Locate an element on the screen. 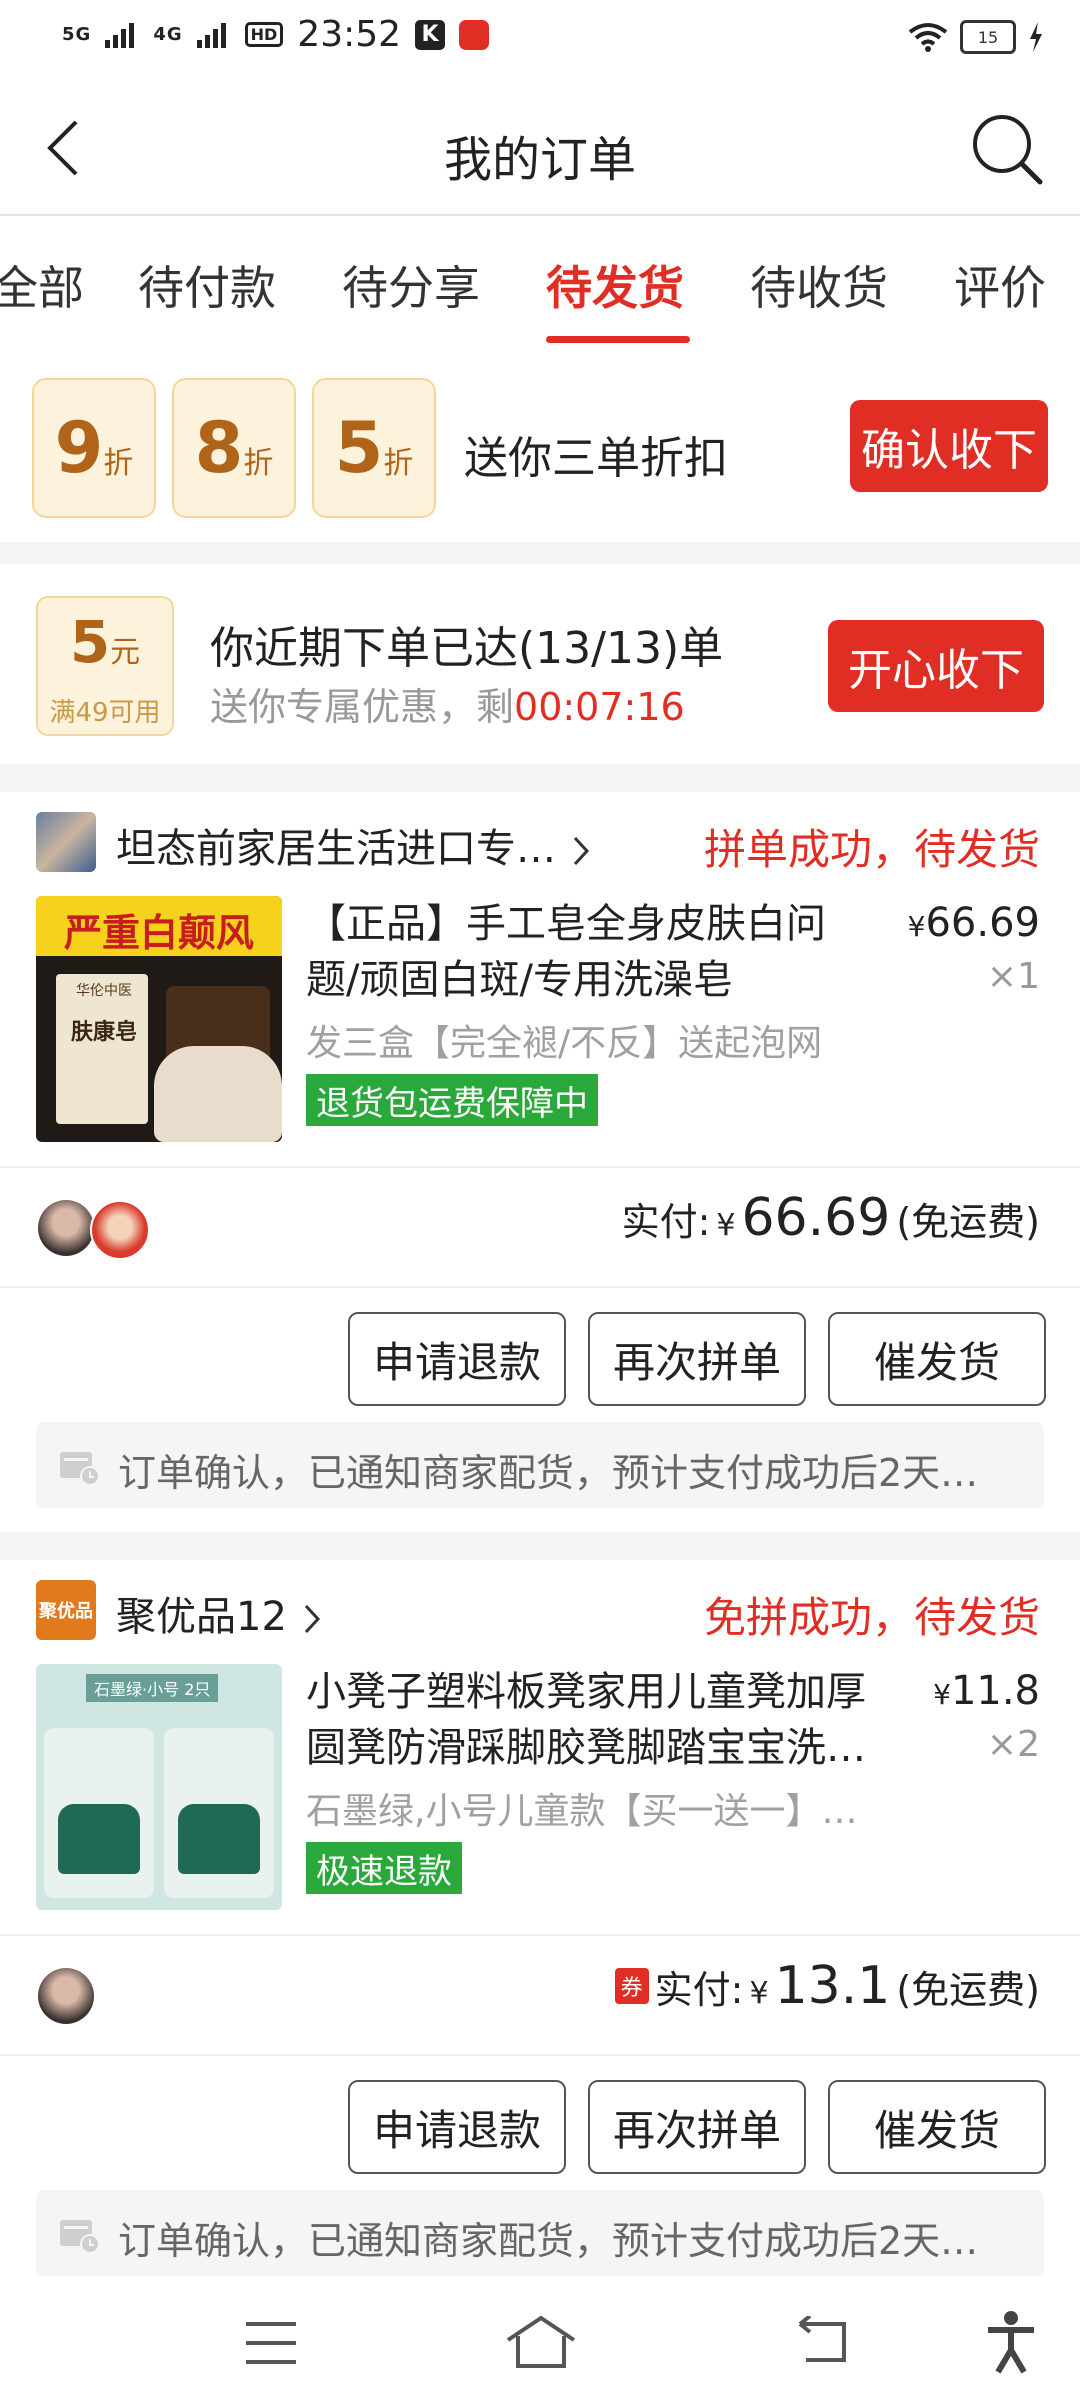  charging-icon is located at coordinates (1036, 37).